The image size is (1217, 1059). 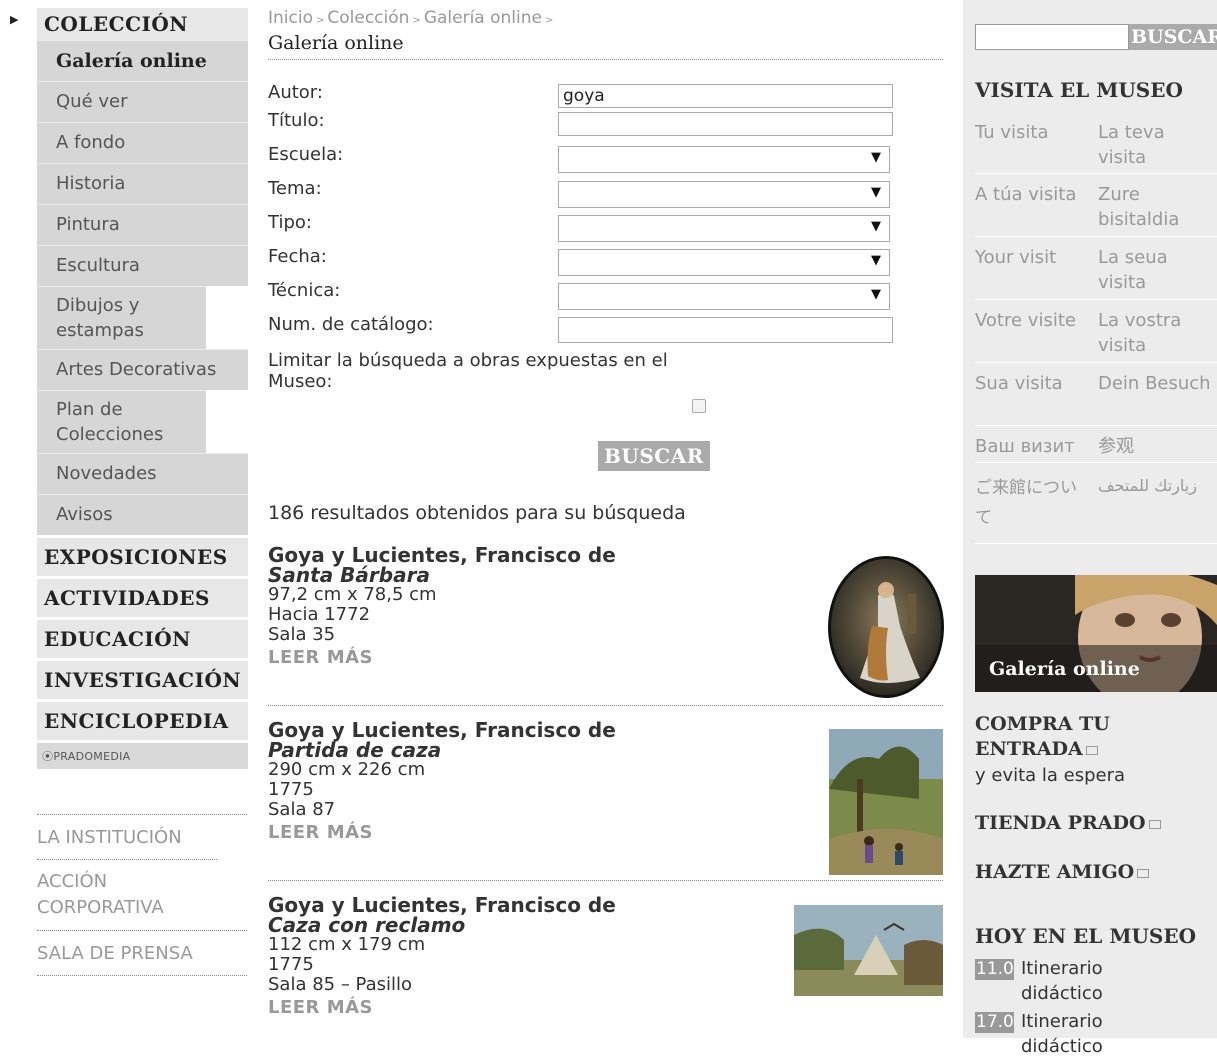 I want to click on visit-row: Votre visite La vostra visita, so click(x=1096, y=331).